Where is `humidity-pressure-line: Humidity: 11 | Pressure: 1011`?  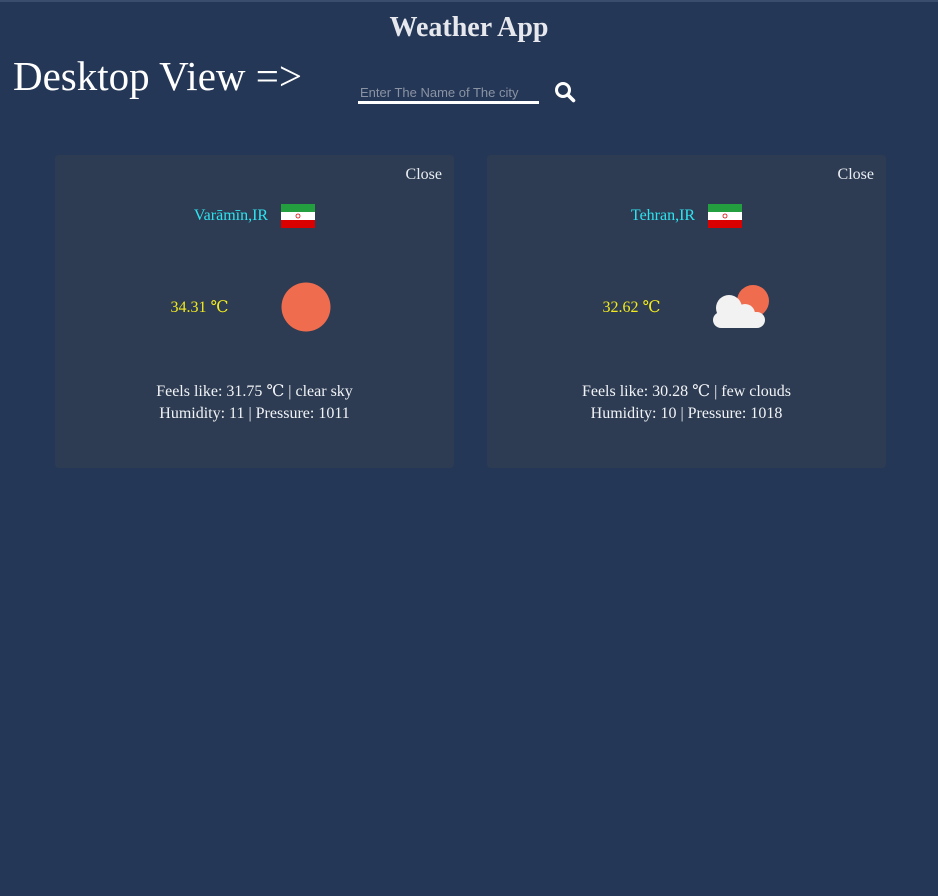
humidity-pressure-line: Humidity: 11 | Pressure: 1011 is located at coordinates (254, 413).